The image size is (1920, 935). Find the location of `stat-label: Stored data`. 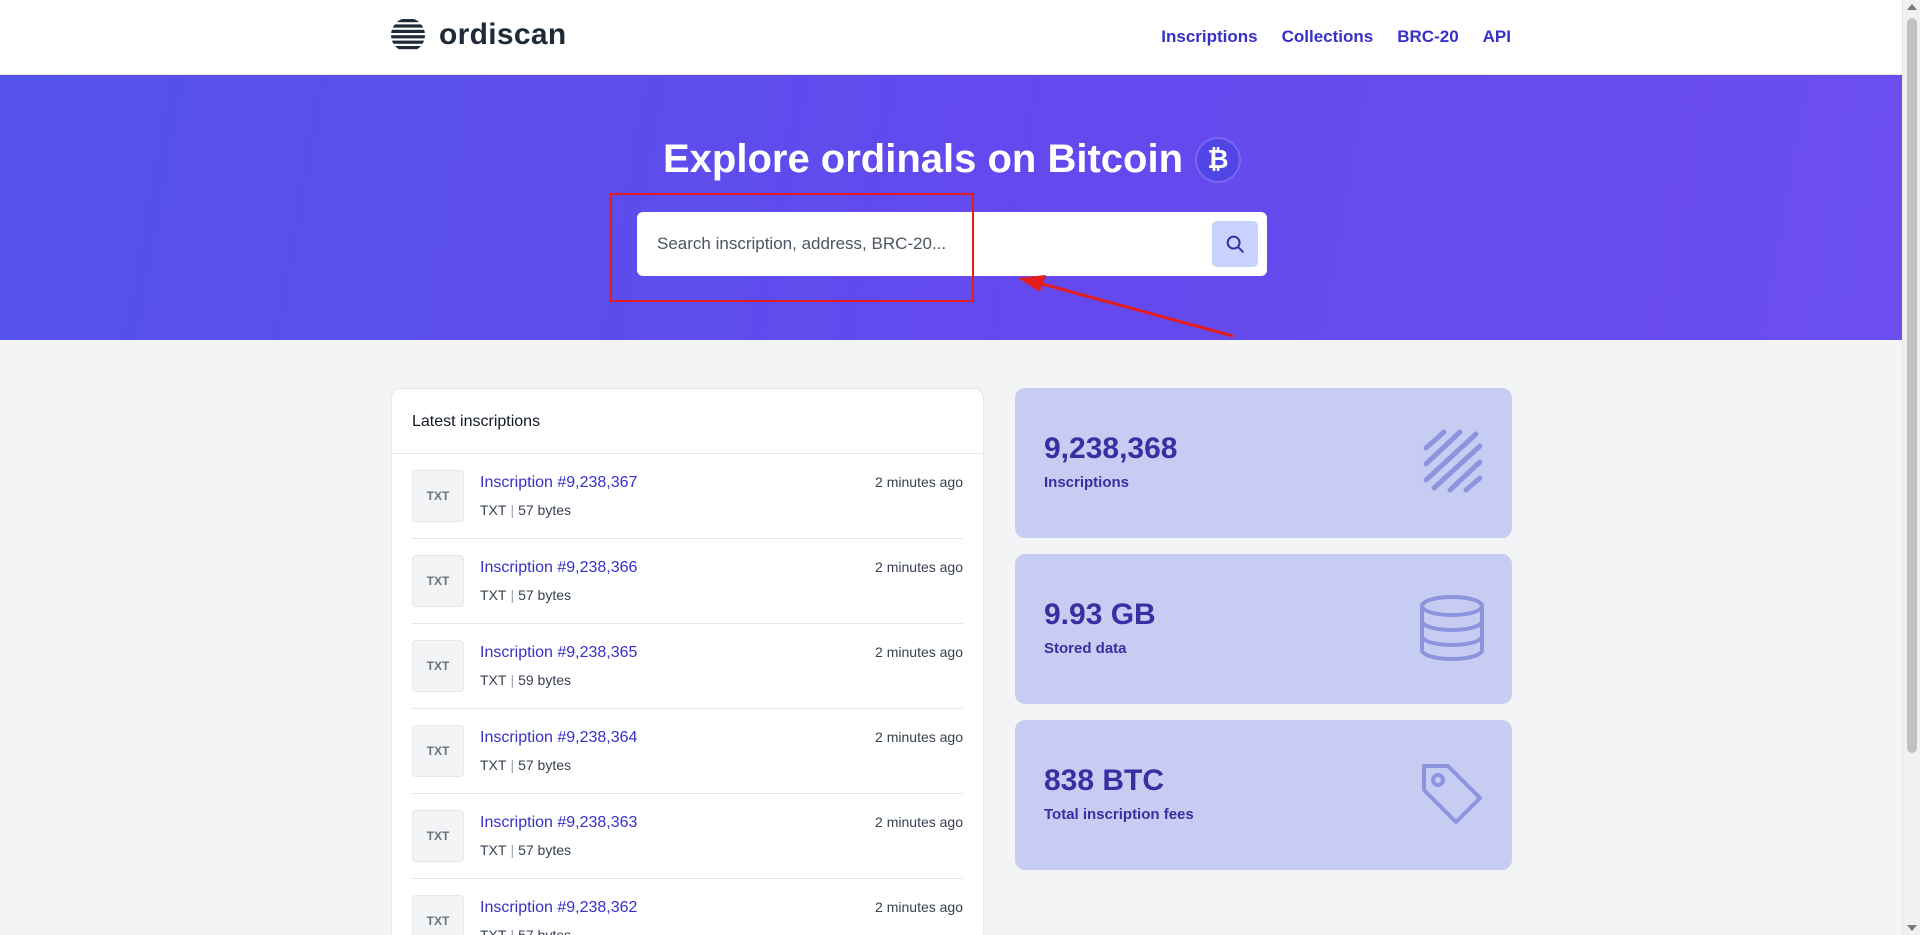

stat-label: Stored data is located at coordinates (1085, 648).